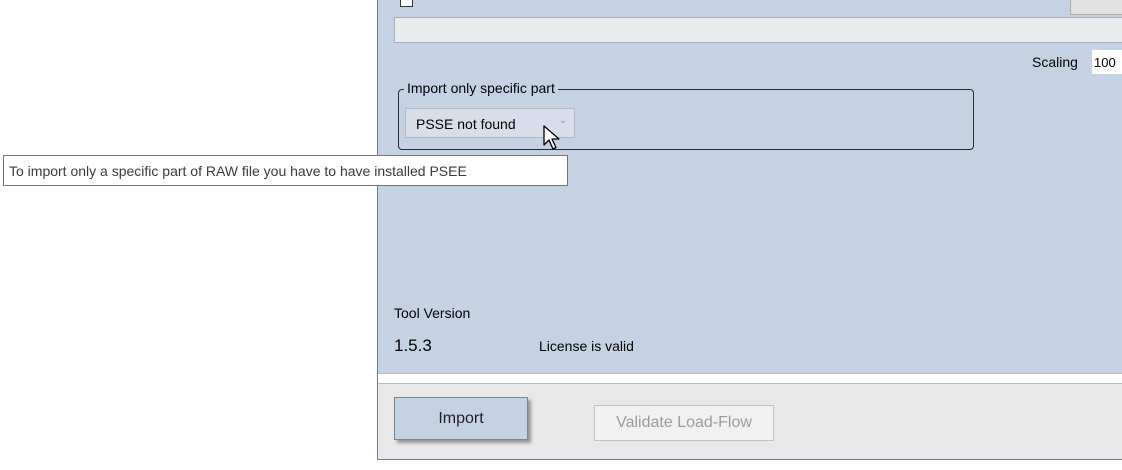 The width and height of the screenshot is (1122, 470). What do you see at coordinates (758, 30) in the screenshot?
I see `file-path-field` at bounding box center [758, 30].